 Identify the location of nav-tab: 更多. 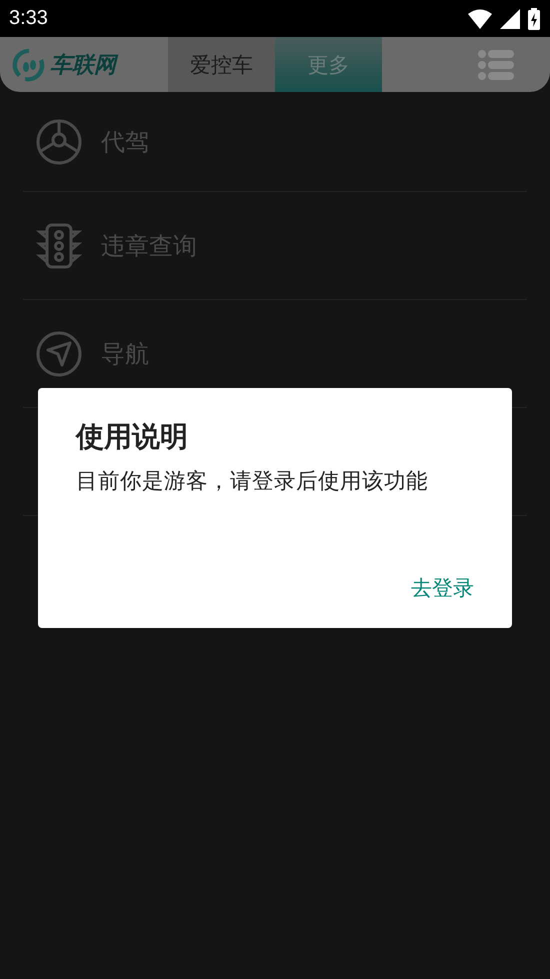
(328, 64).